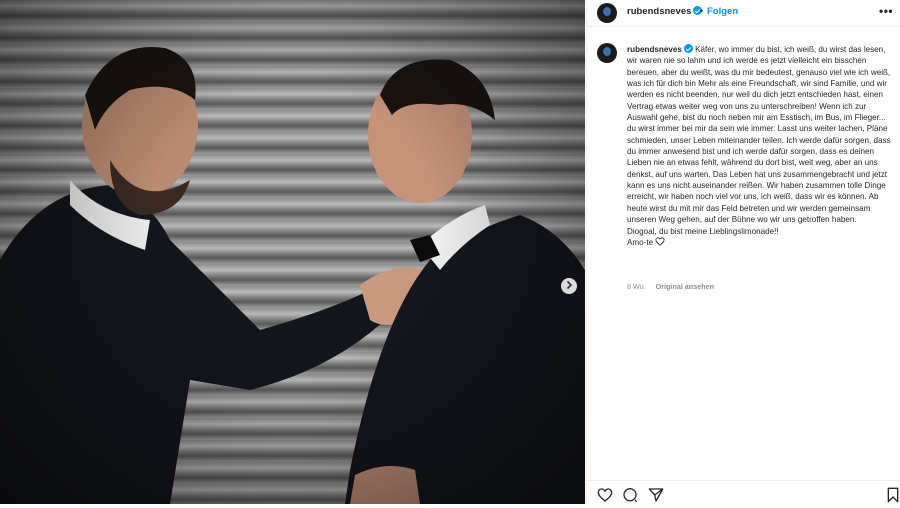 The image size is (900, 508). I want to click on send-icon, so click(656, 495).